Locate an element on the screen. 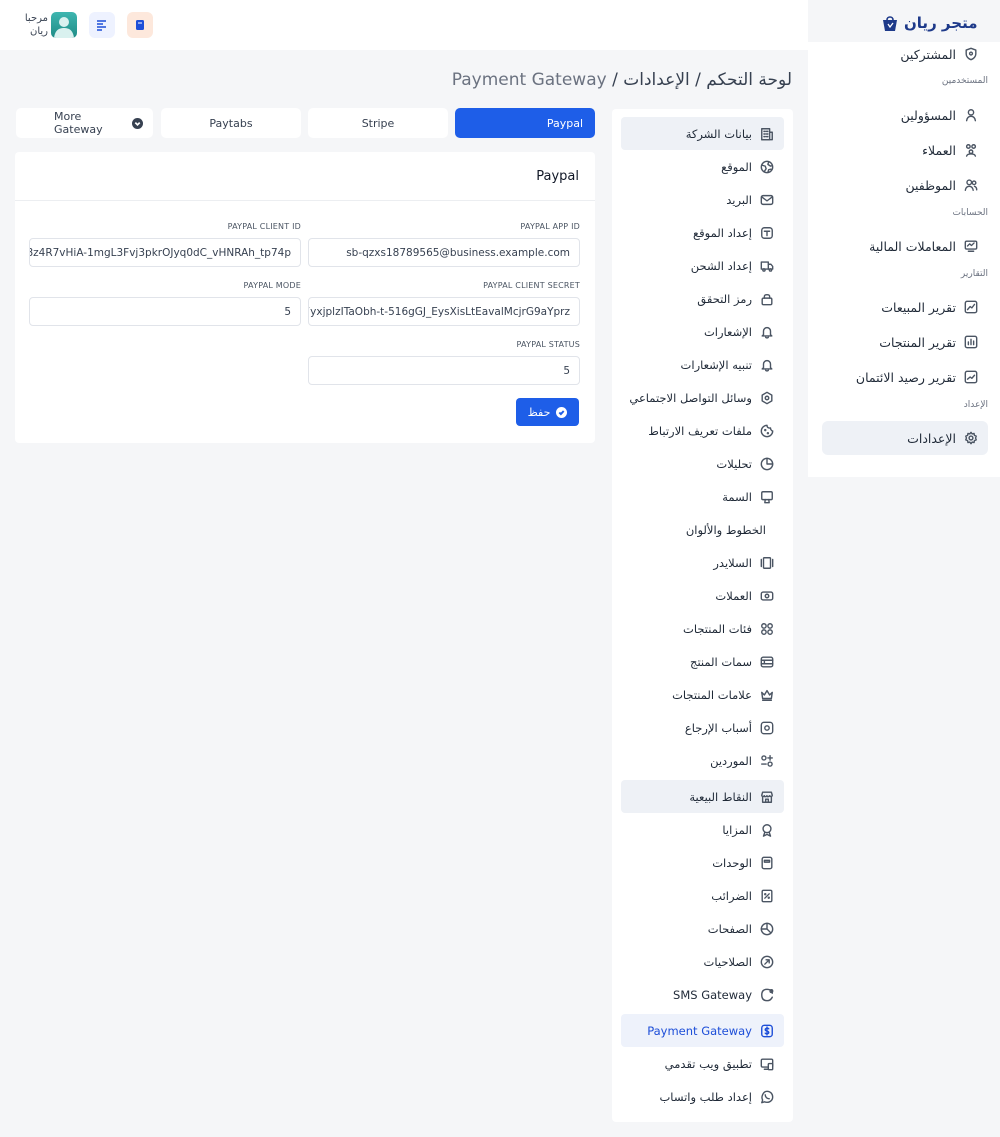 Image resolution: width=1000 pixels, height=1137 pixels. settings-item-fonts-colors: الخطوط والألوان is located at coordinates (702, 529).